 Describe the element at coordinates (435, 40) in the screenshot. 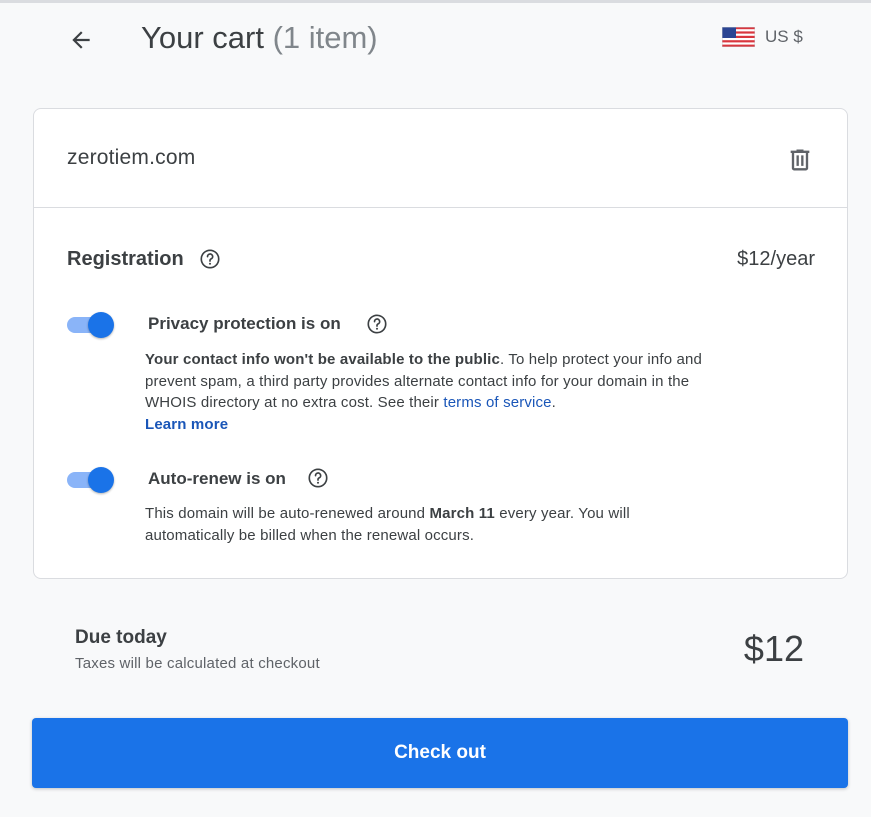

I see `page-header: Your cart (1 item) US $` at that location.